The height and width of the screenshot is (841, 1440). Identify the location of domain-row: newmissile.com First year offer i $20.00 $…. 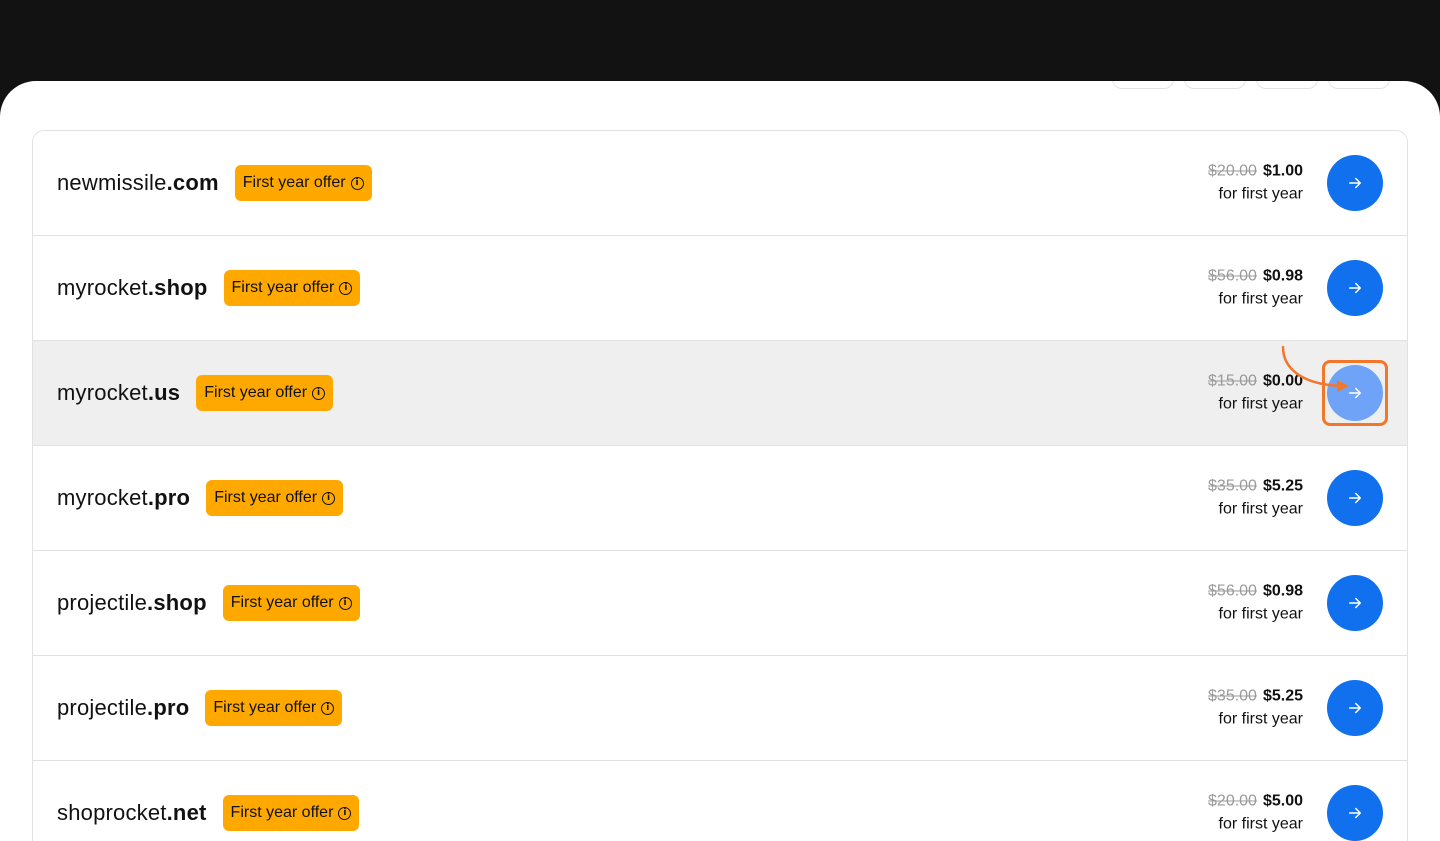
(720, 183).